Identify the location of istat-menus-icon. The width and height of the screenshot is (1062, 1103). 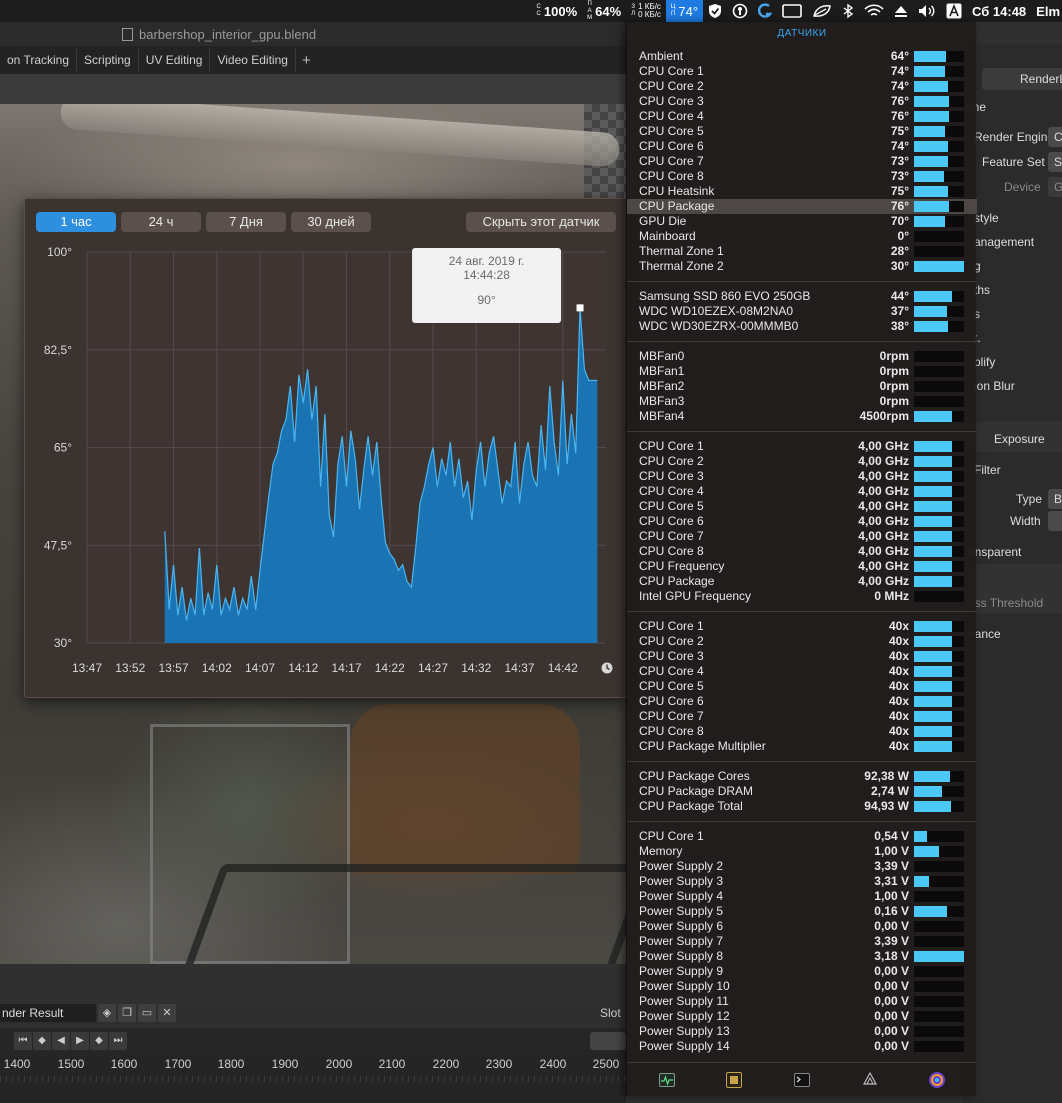
(937, 1080).